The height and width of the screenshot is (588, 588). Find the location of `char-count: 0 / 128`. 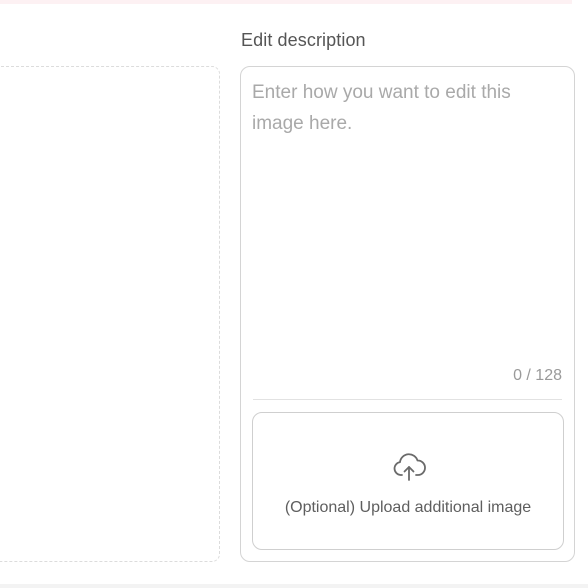

char-count: 0 / 128 is located at coordinates (537, 375).